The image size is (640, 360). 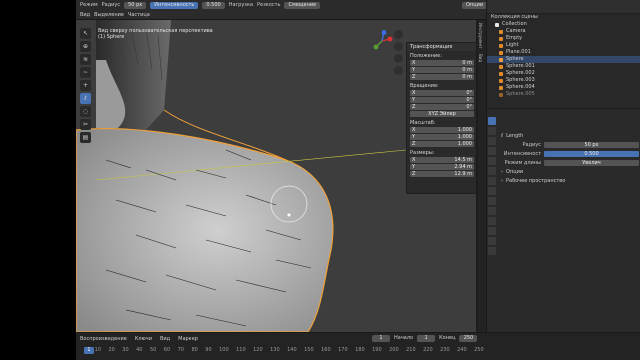 What do you see at coordinates (570, 135) in the screenshot?
I see `brush-name-row: ℓ Length` at bounding box center [570, 135].